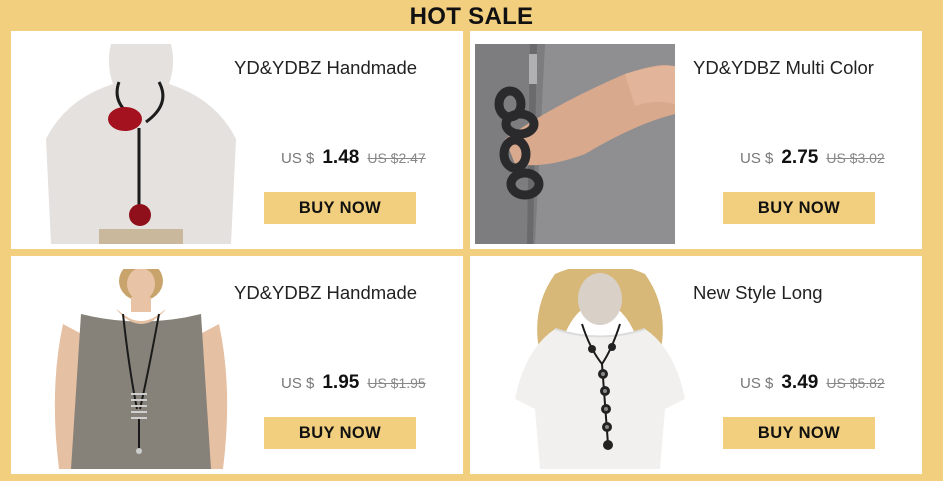  Describe the element at coordinates (341, 382) in the screenshot. I see `sale-price: 1.95` at that location.